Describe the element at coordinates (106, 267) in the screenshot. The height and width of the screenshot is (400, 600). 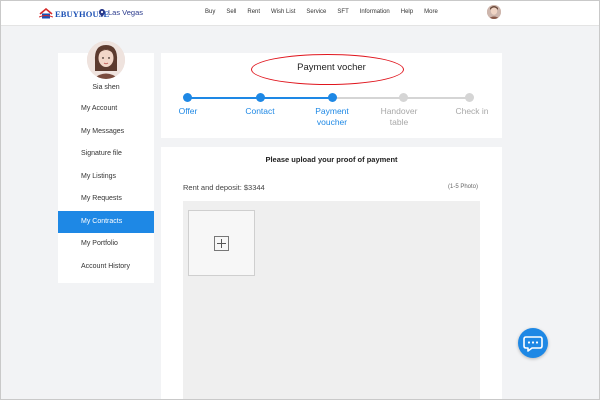
I see `sidebar-item-account-history: Account History` at that location.